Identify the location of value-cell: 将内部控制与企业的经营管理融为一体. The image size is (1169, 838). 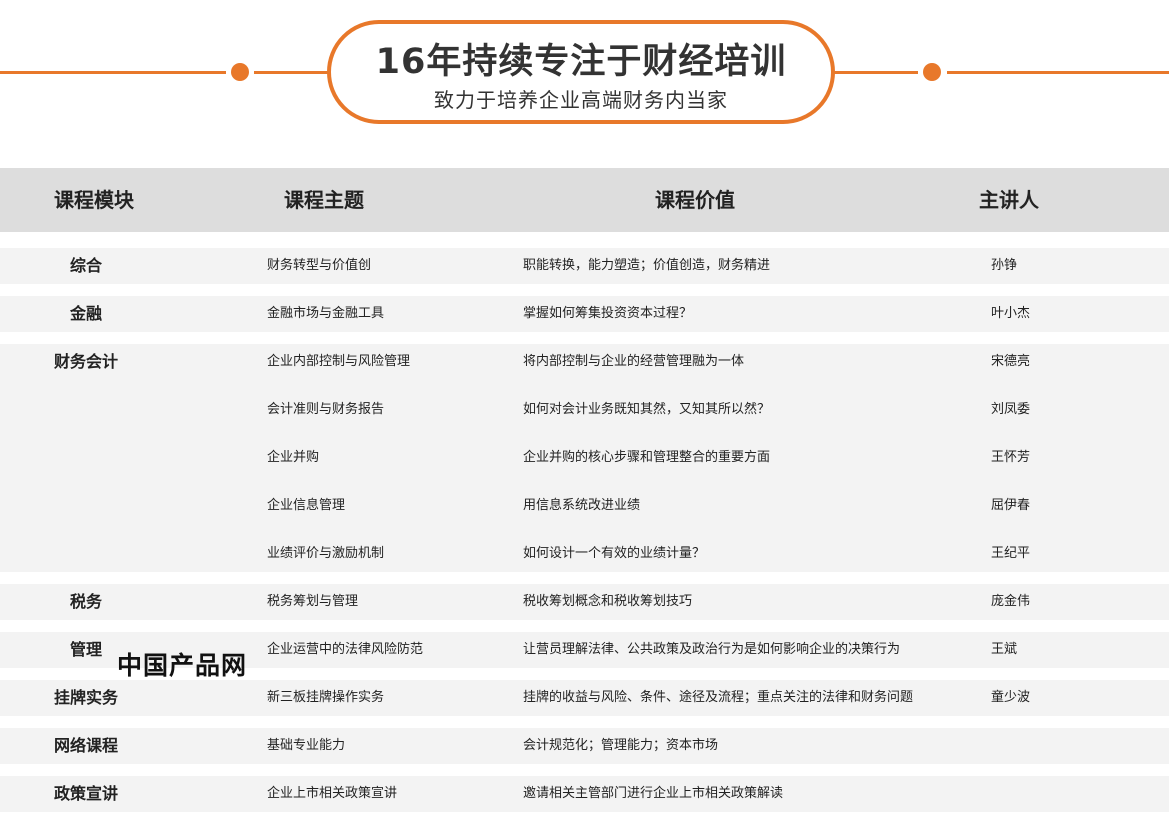
(634, 361).